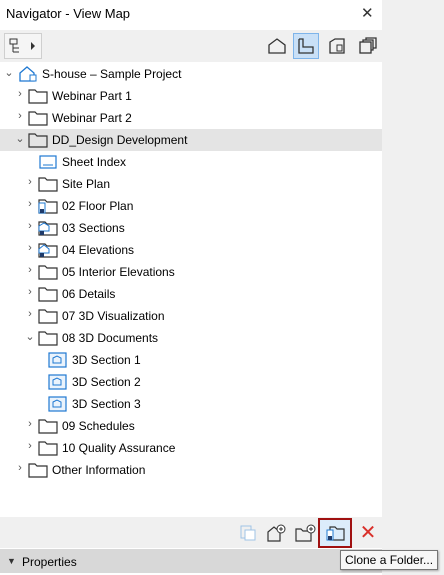 This screenshot has width=444, height=575. Describe the element at coordinates (98, 426) in the screenshot. I see `tree-item-label: 09 Schedules` at that location.